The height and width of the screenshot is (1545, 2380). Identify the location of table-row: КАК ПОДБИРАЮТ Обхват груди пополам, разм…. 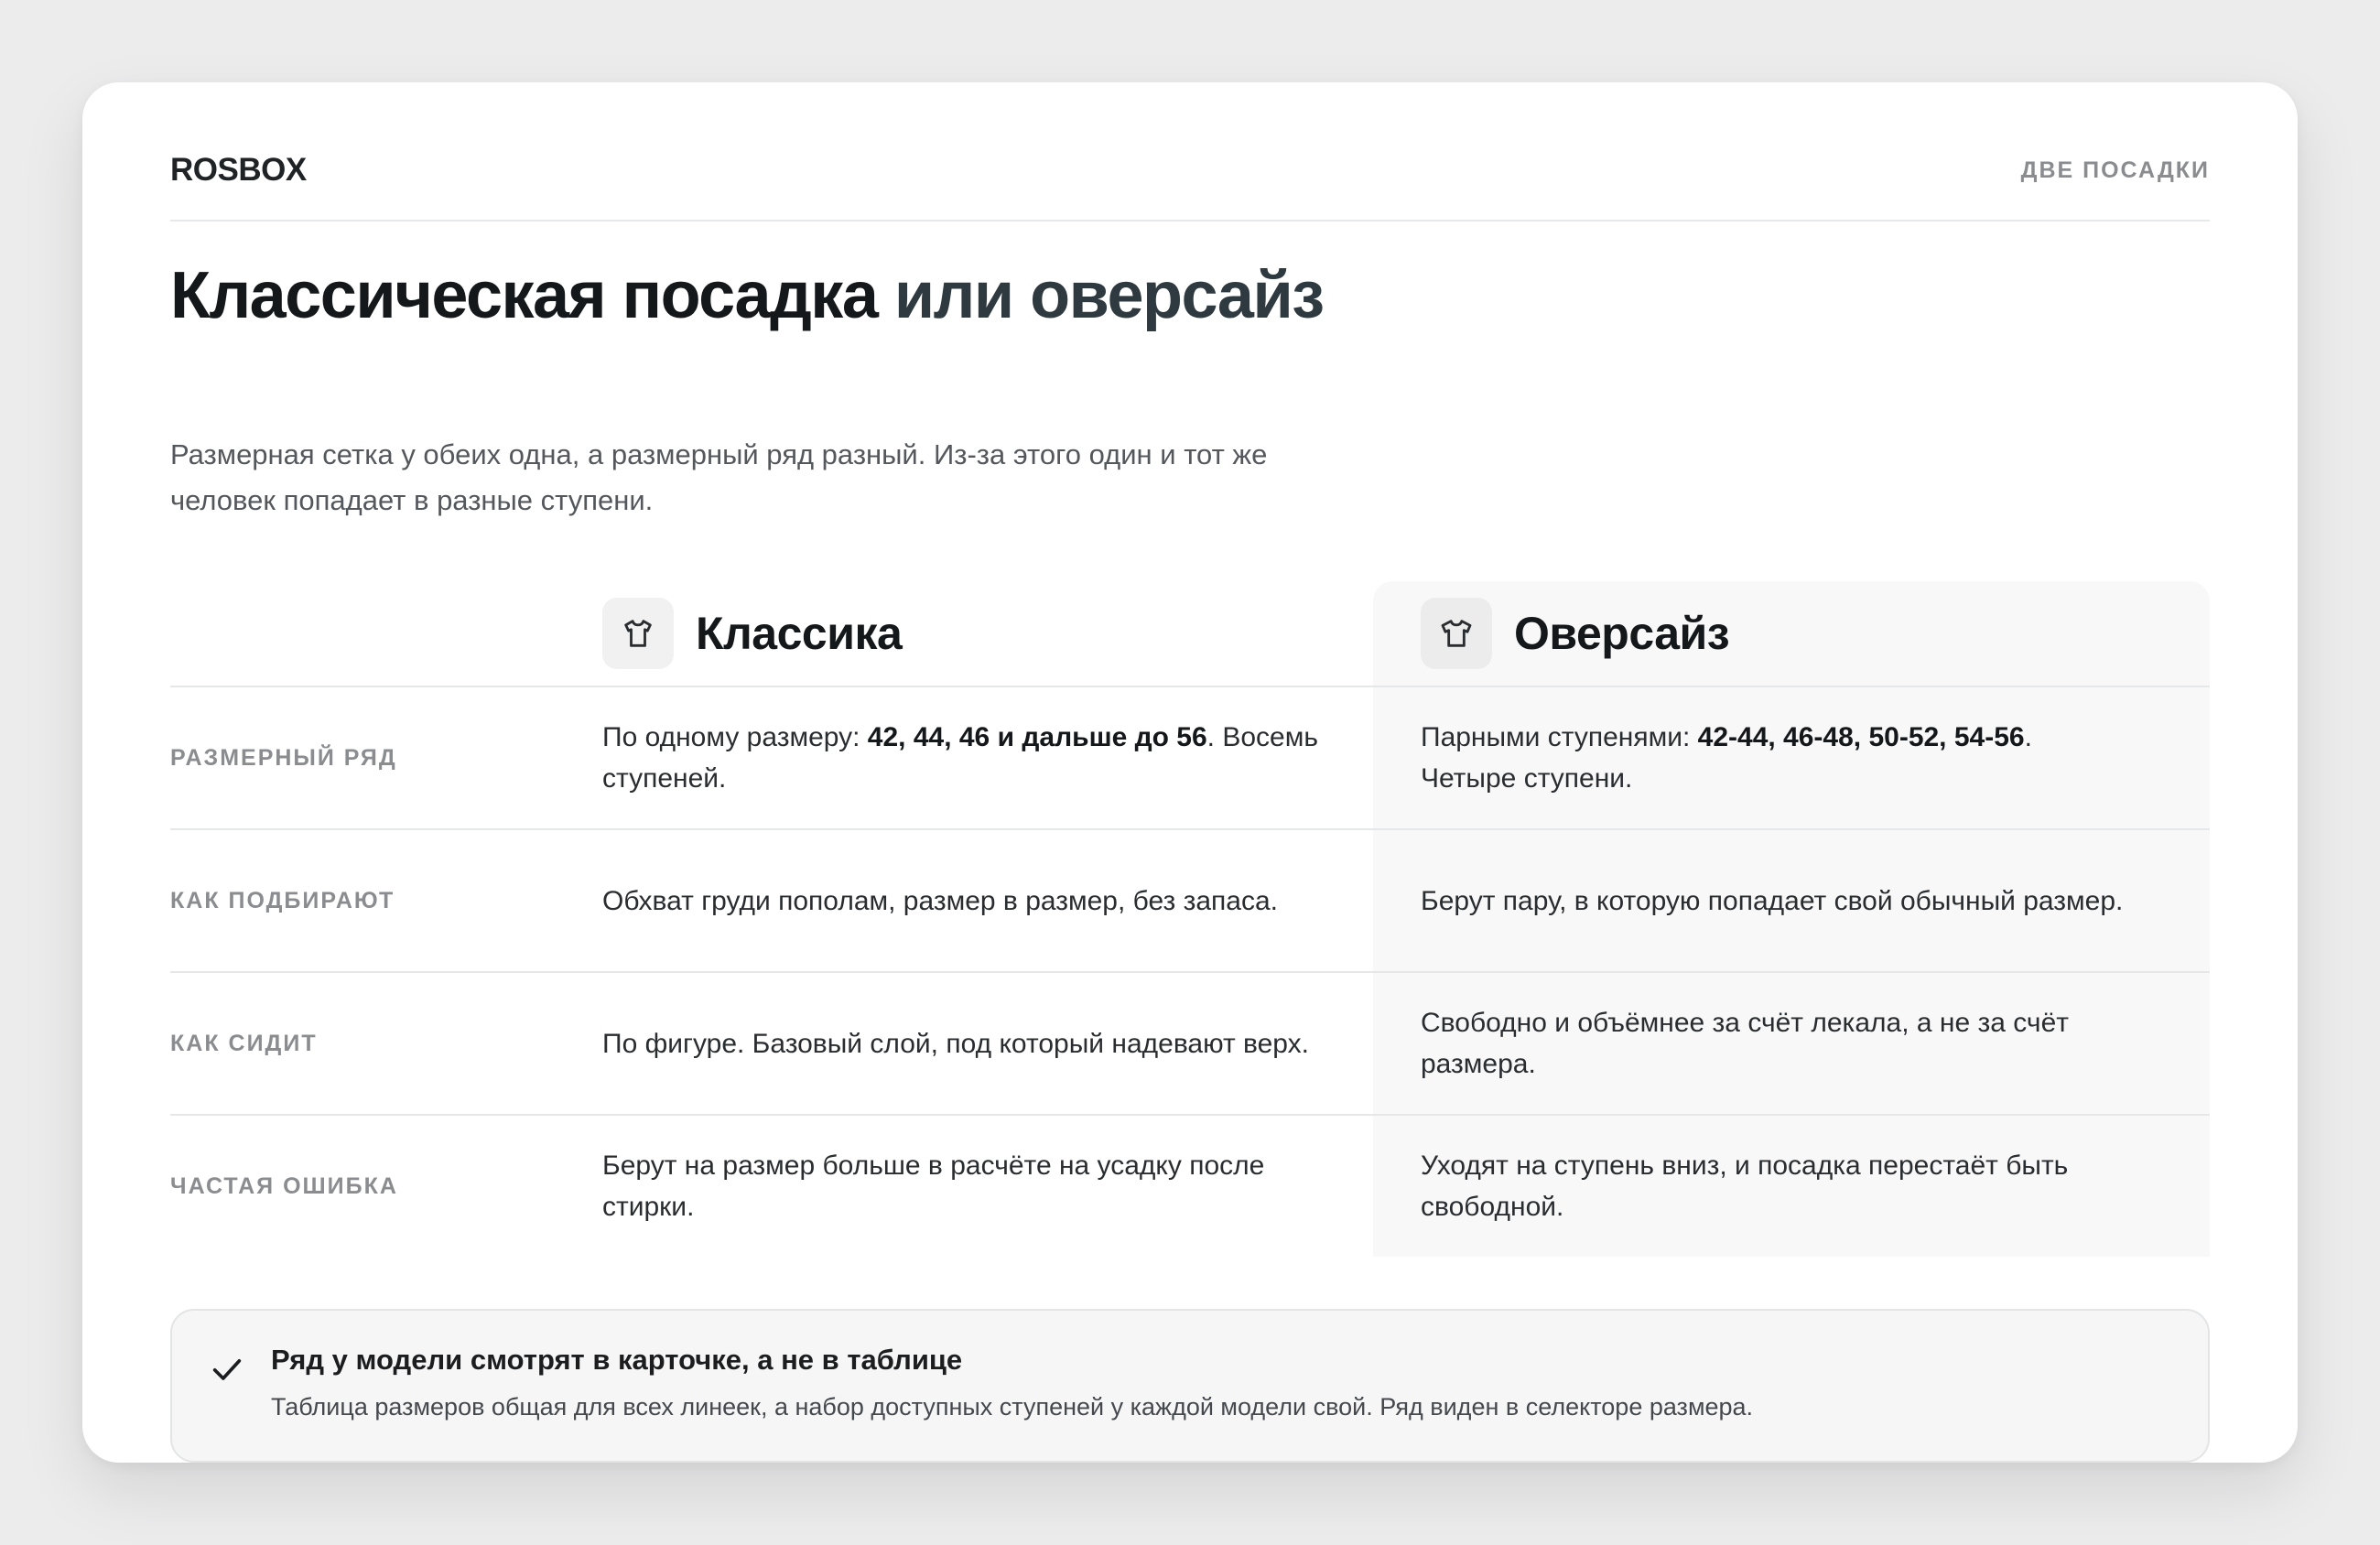
(1190, 899).